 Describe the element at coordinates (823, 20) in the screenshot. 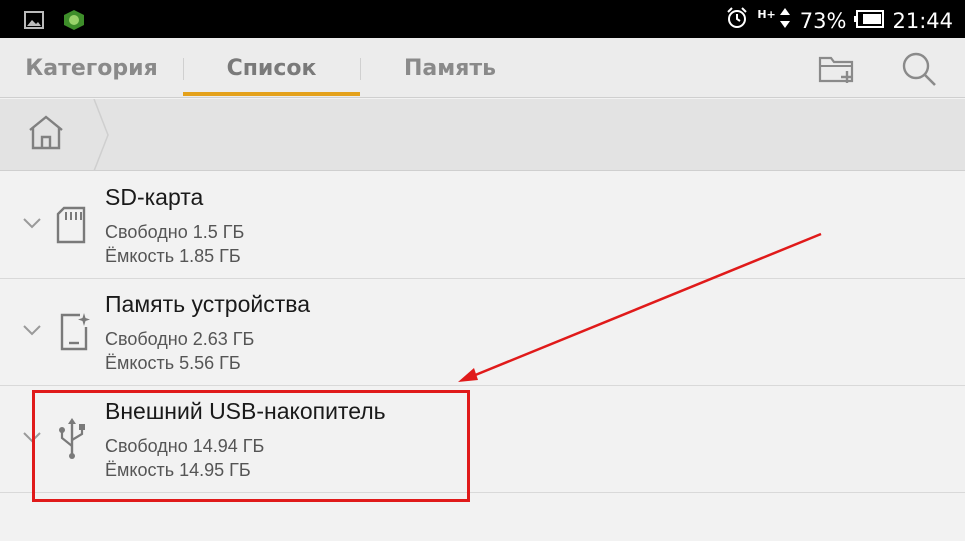

I see `battery-percent: 73%` at that location.